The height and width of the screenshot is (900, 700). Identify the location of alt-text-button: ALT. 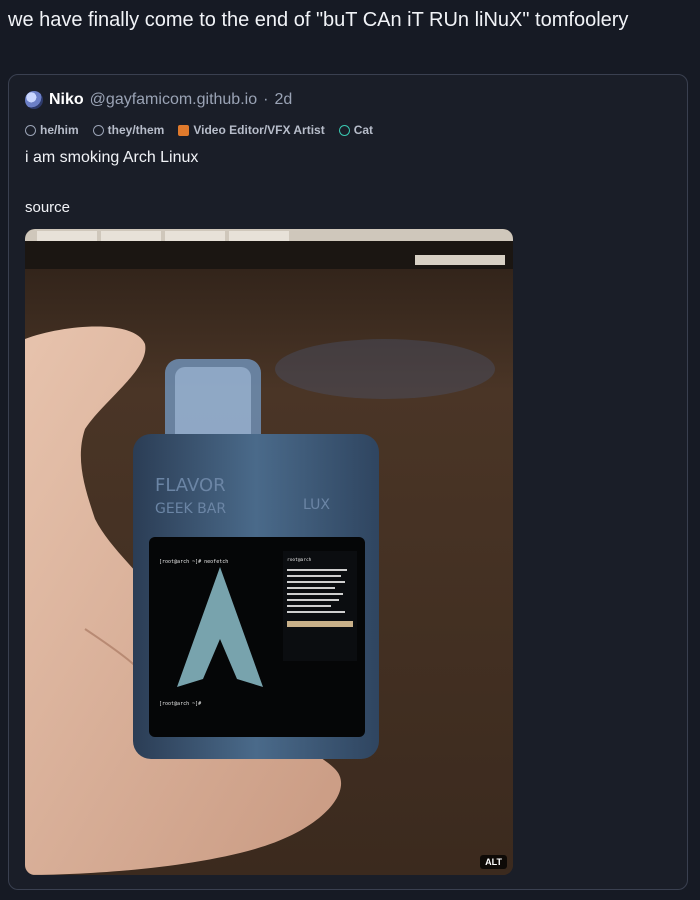
(493, 862).